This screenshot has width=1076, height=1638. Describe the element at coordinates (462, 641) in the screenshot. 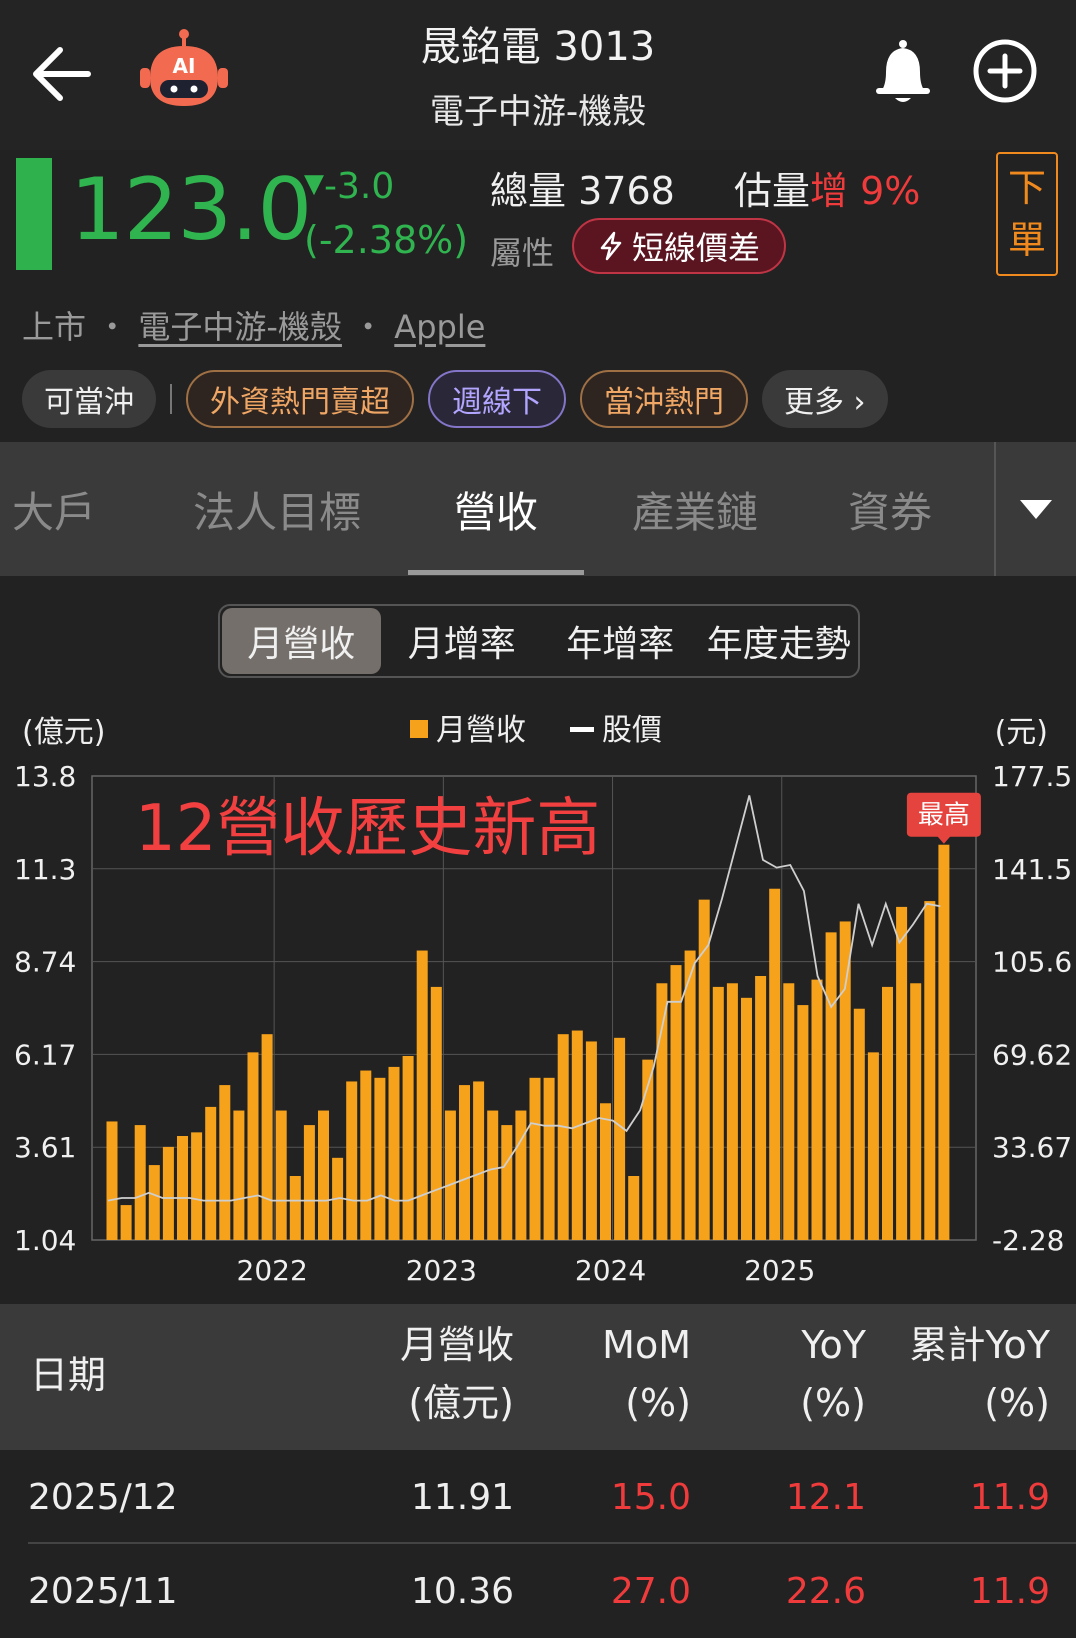

I see `segment-mom: 月增率` at that location.